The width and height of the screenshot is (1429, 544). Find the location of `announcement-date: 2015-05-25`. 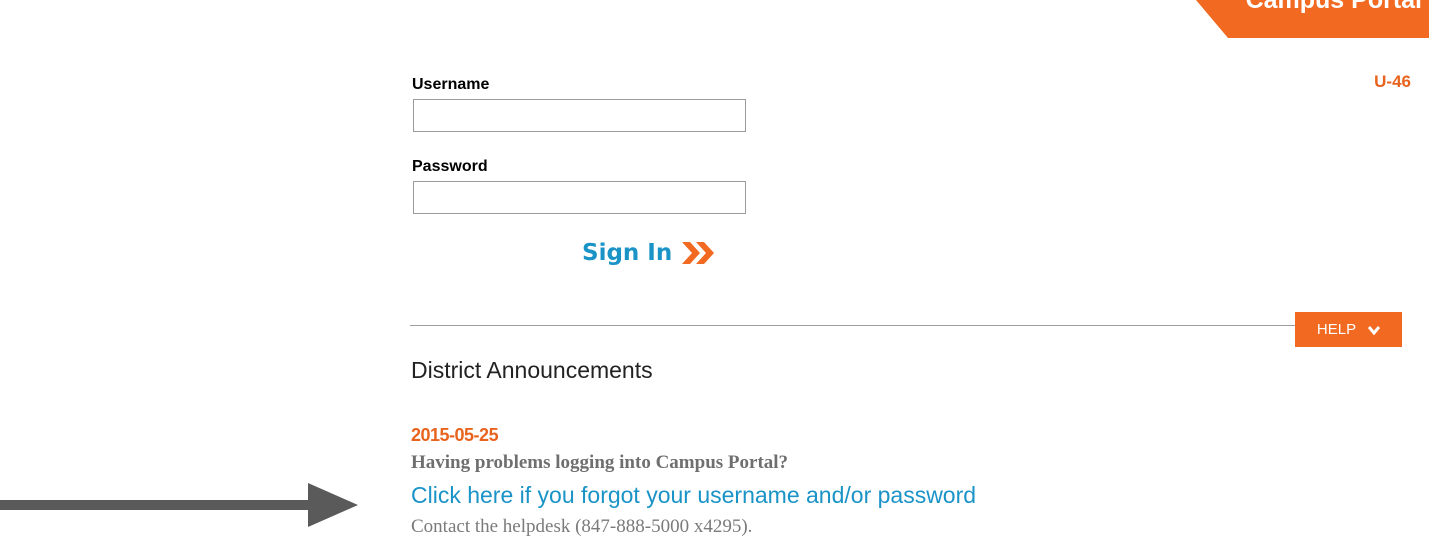

announcement-date: 2015-05-25 is located at coordinates (455, 435).